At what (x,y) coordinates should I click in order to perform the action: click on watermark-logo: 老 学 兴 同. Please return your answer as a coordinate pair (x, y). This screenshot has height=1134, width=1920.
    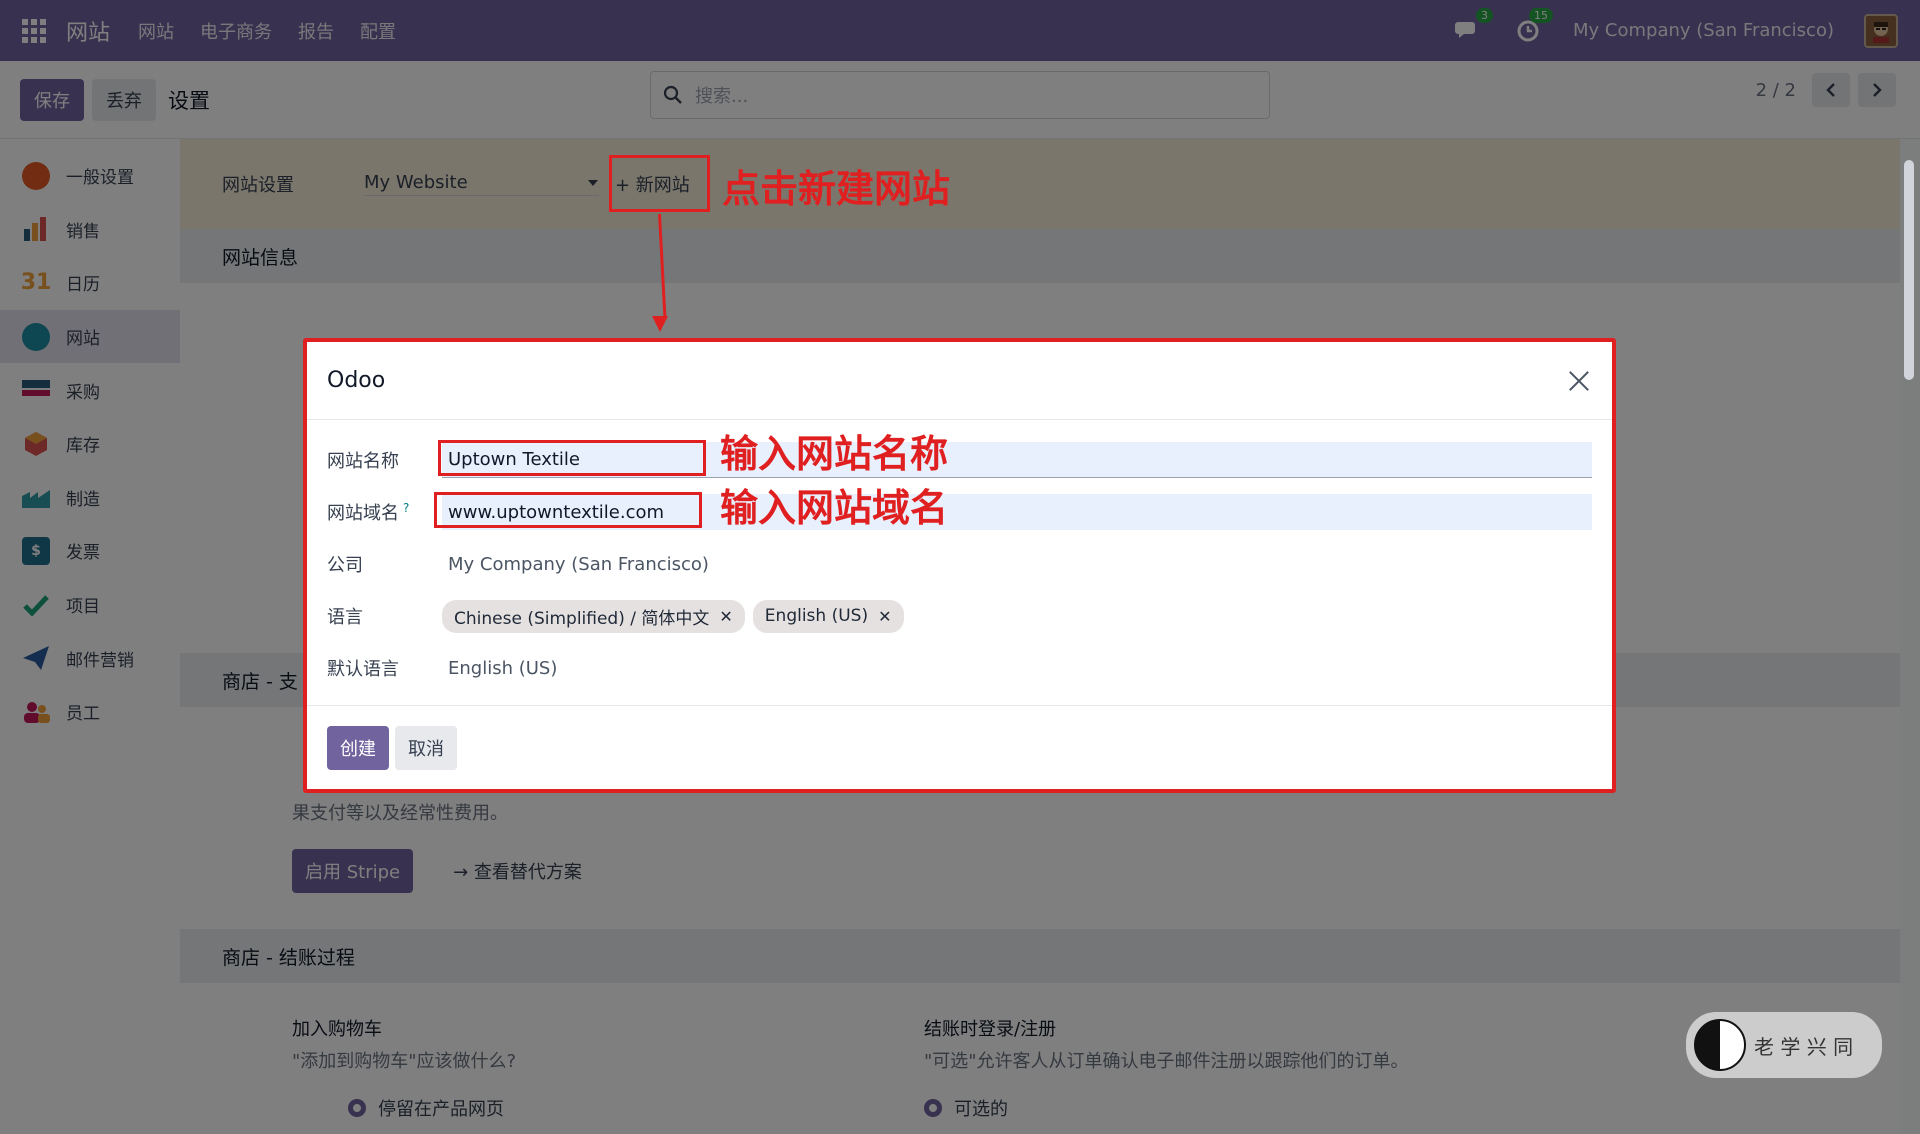
    Looking at the image, I should click on (1784, 1045).